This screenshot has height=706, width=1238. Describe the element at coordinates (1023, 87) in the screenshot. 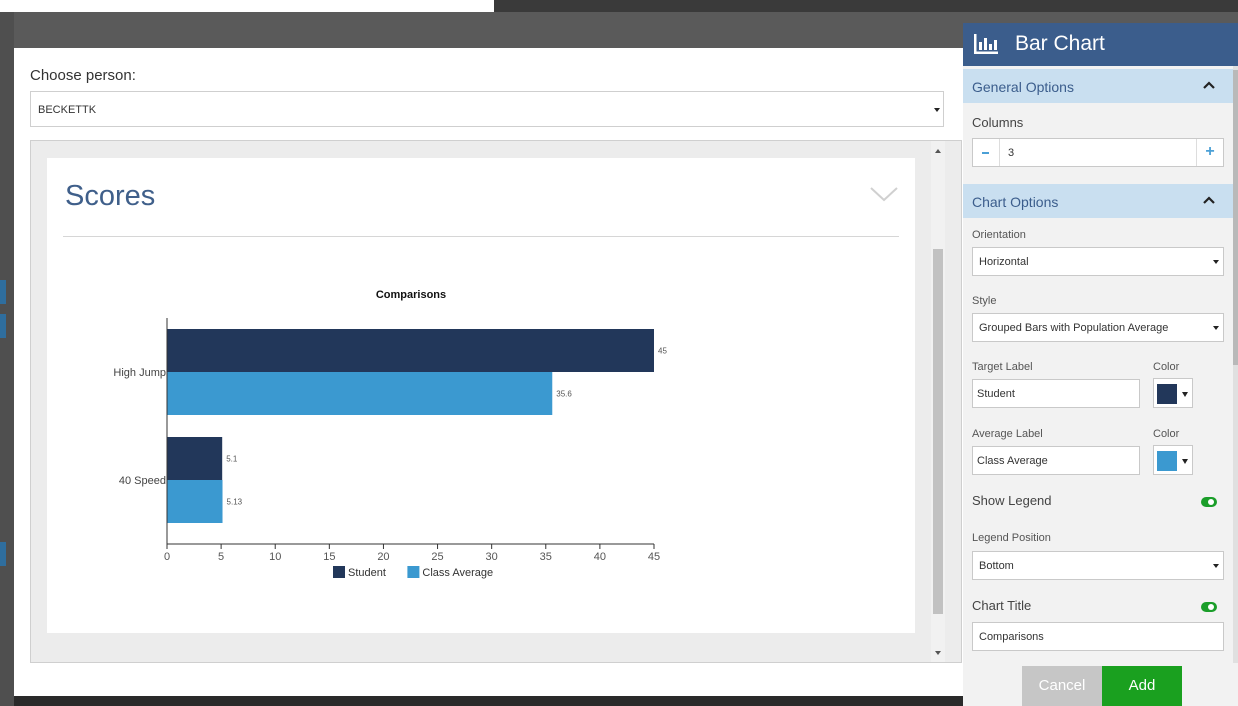

I see `general-options-label: General Options` at that location.